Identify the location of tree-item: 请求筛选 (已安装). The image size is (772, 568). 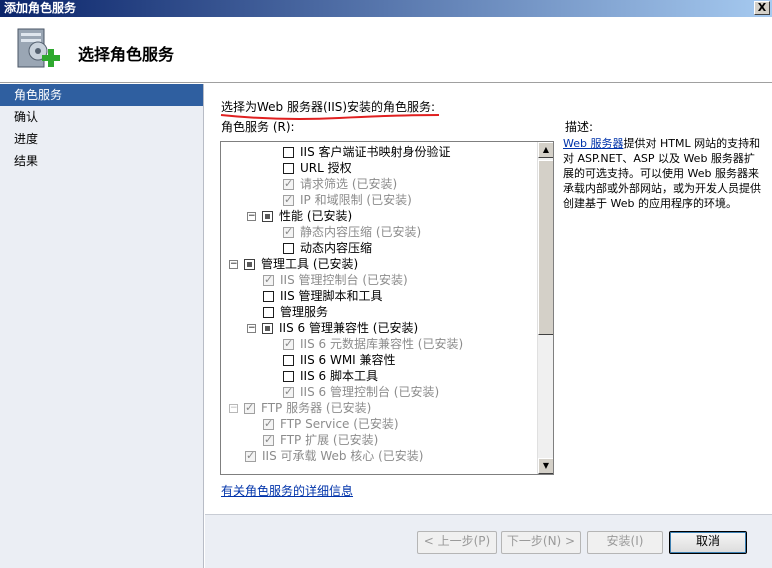
(340, 184).